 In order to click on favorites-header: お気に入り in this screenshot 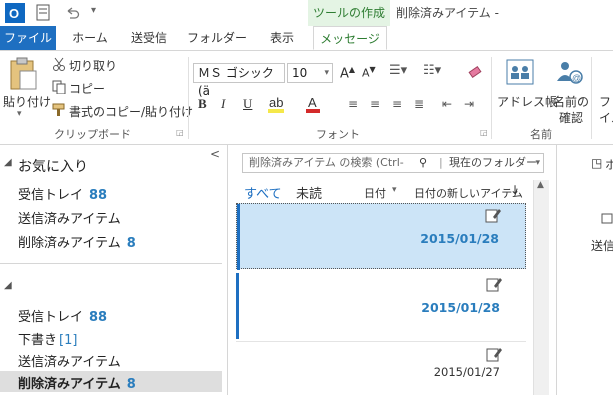, I will do `click(53, 166)`.